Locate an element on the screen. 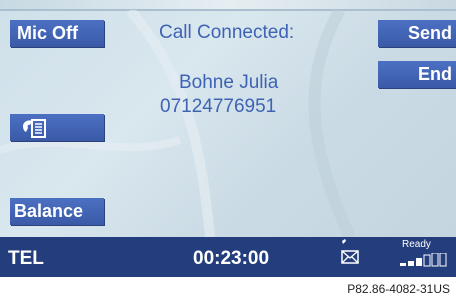 The image size is (456, 300). phonebook-button is located at coordinates (57, 127).